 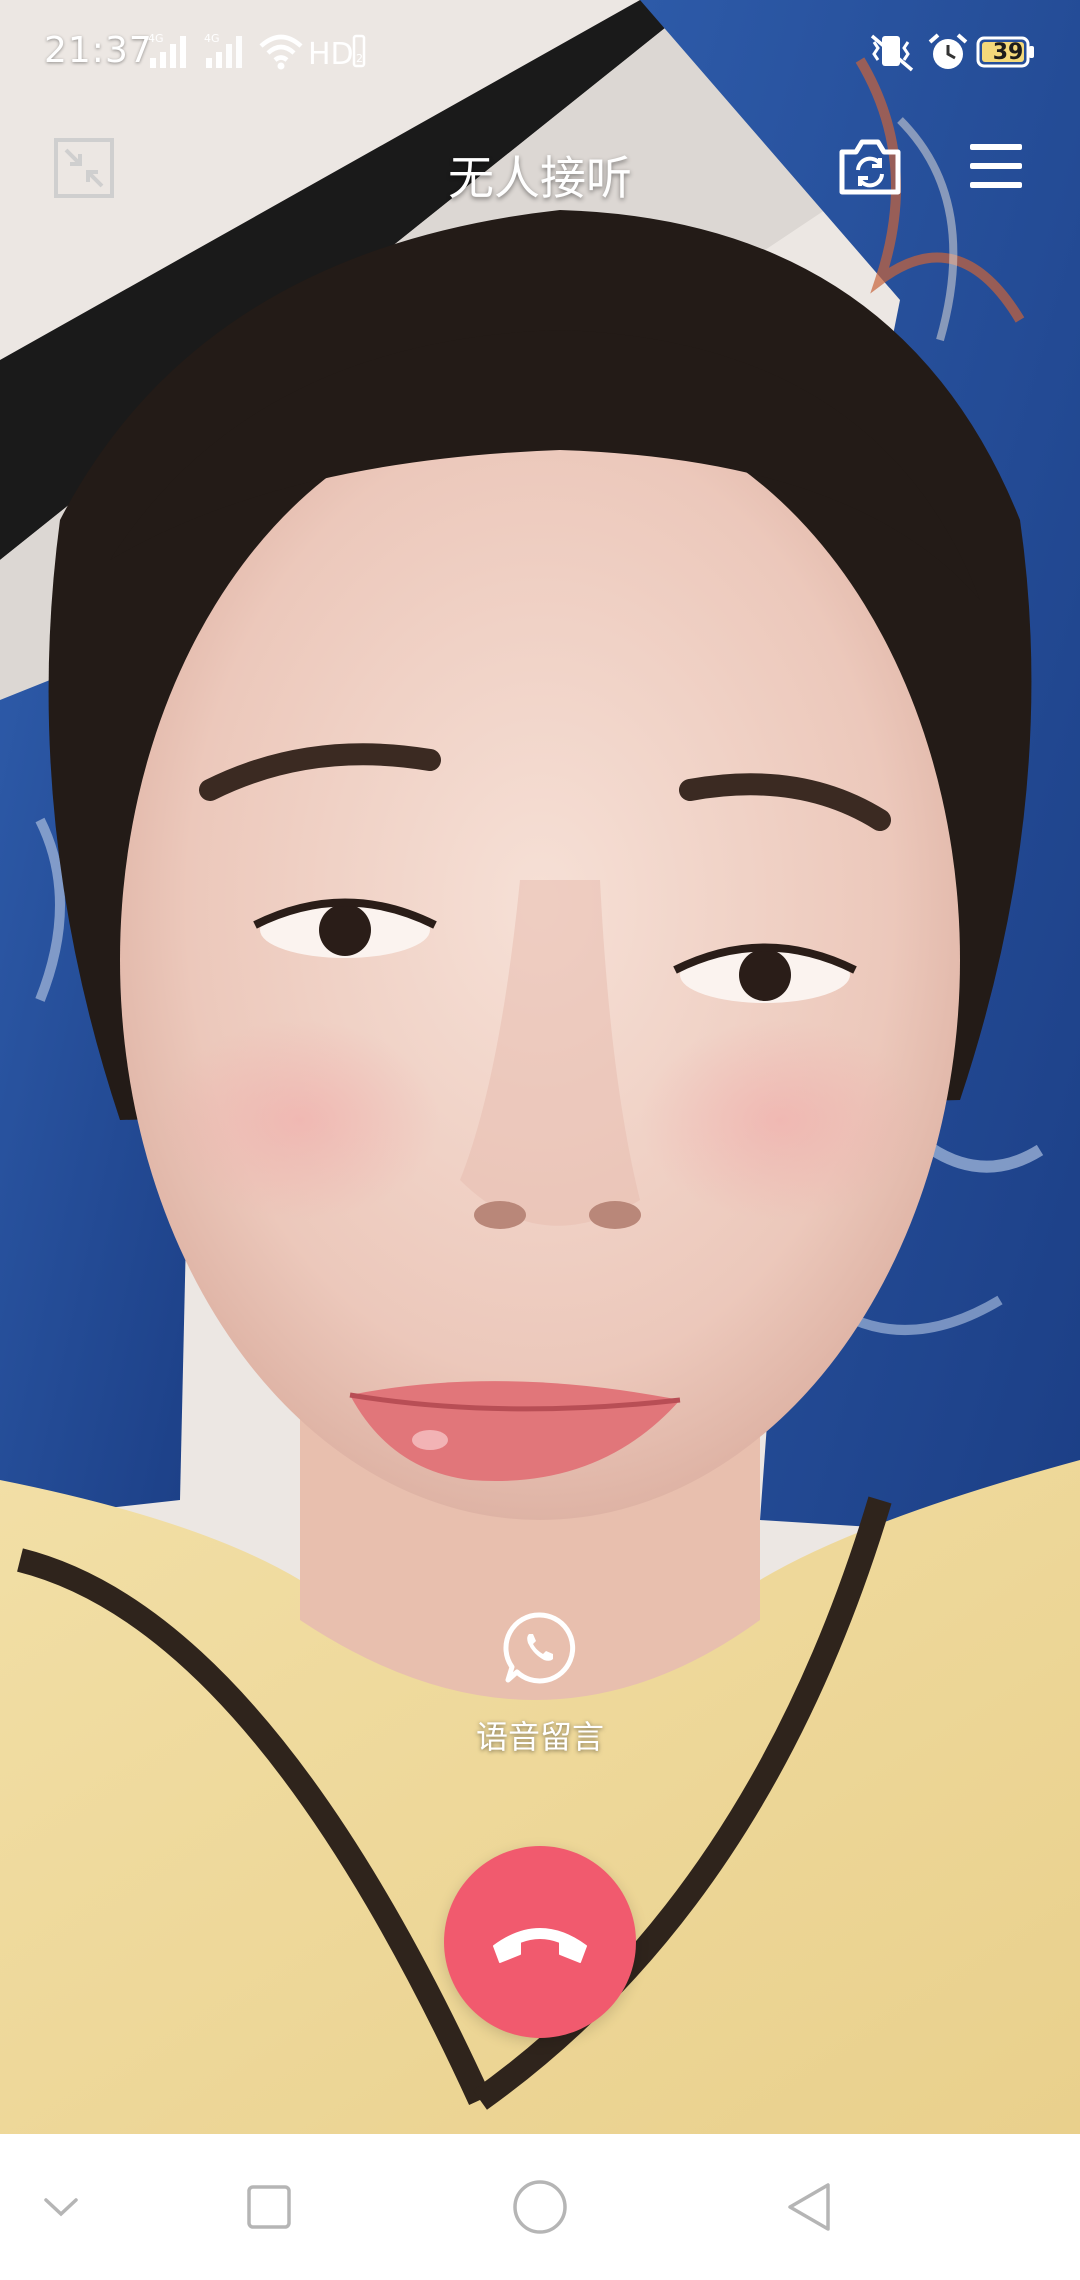 I want to click on nav-home-button, so click(x=540, y=2207).